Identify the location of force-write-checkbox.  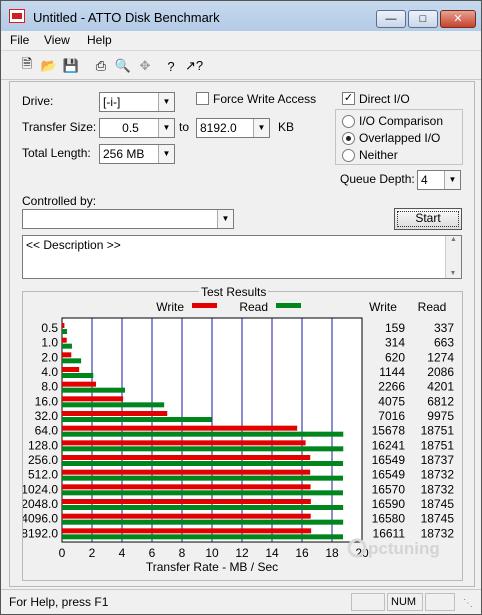
(202, 98).